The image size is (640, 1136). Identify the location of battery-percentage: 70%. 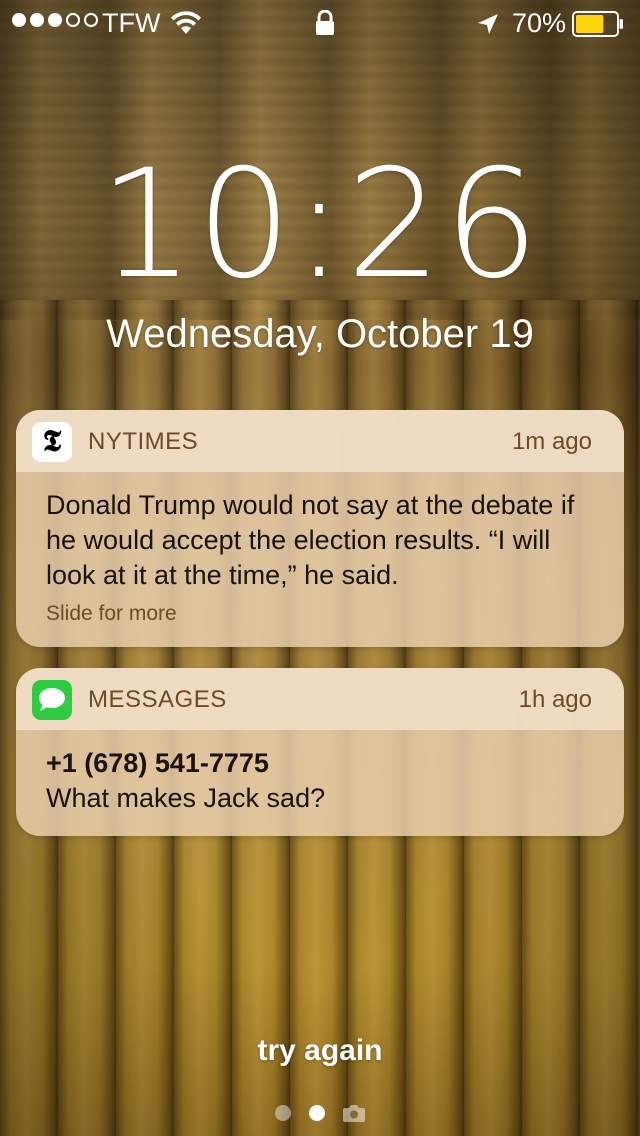
(539, 23).